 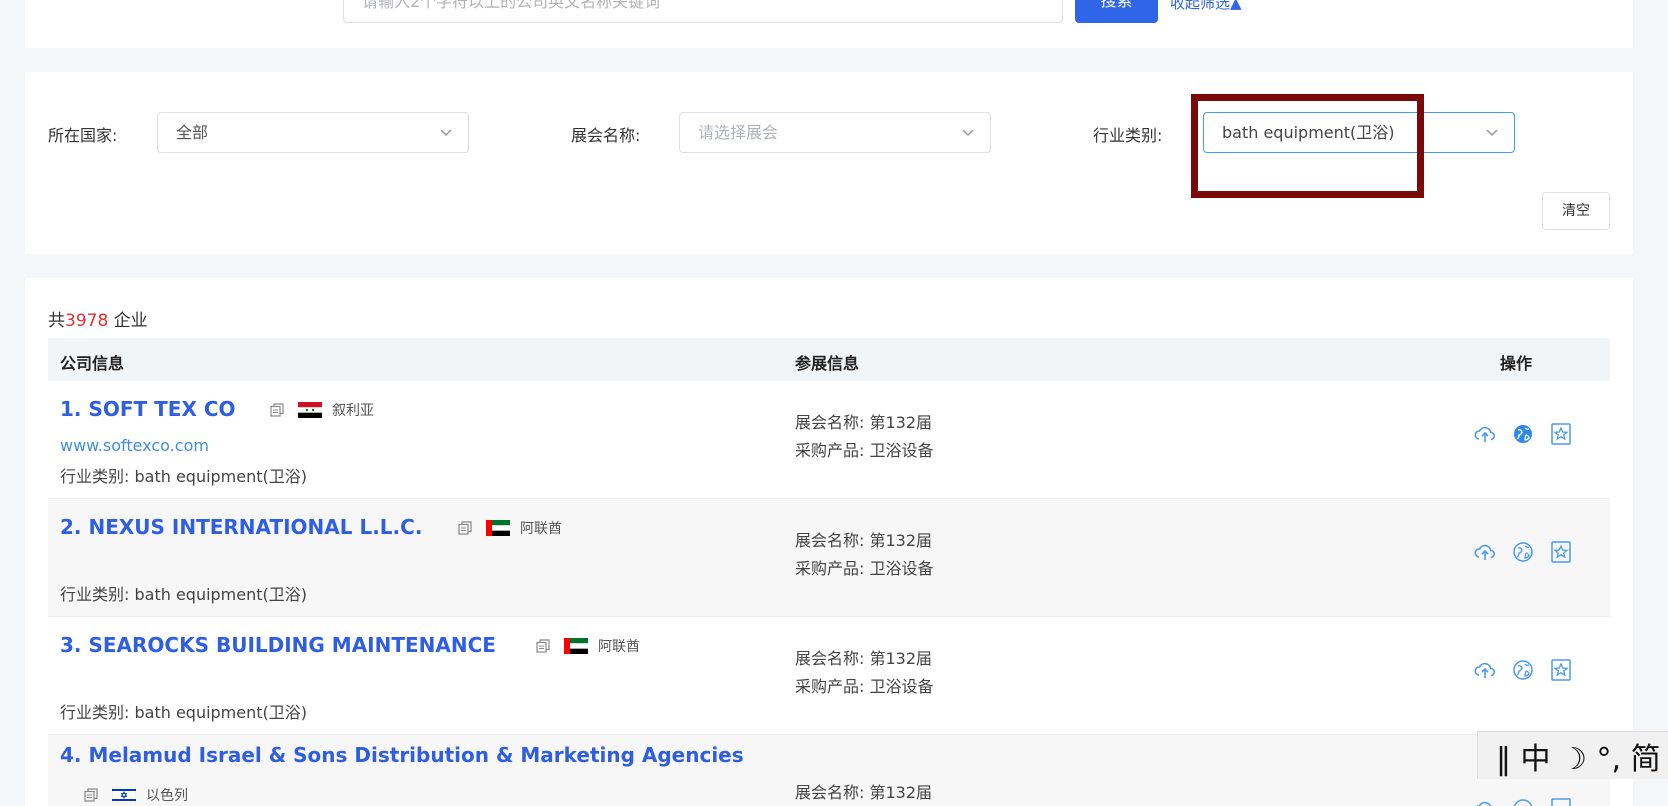 I want to click on syria-flag-icon, so click(x=310, y=410).